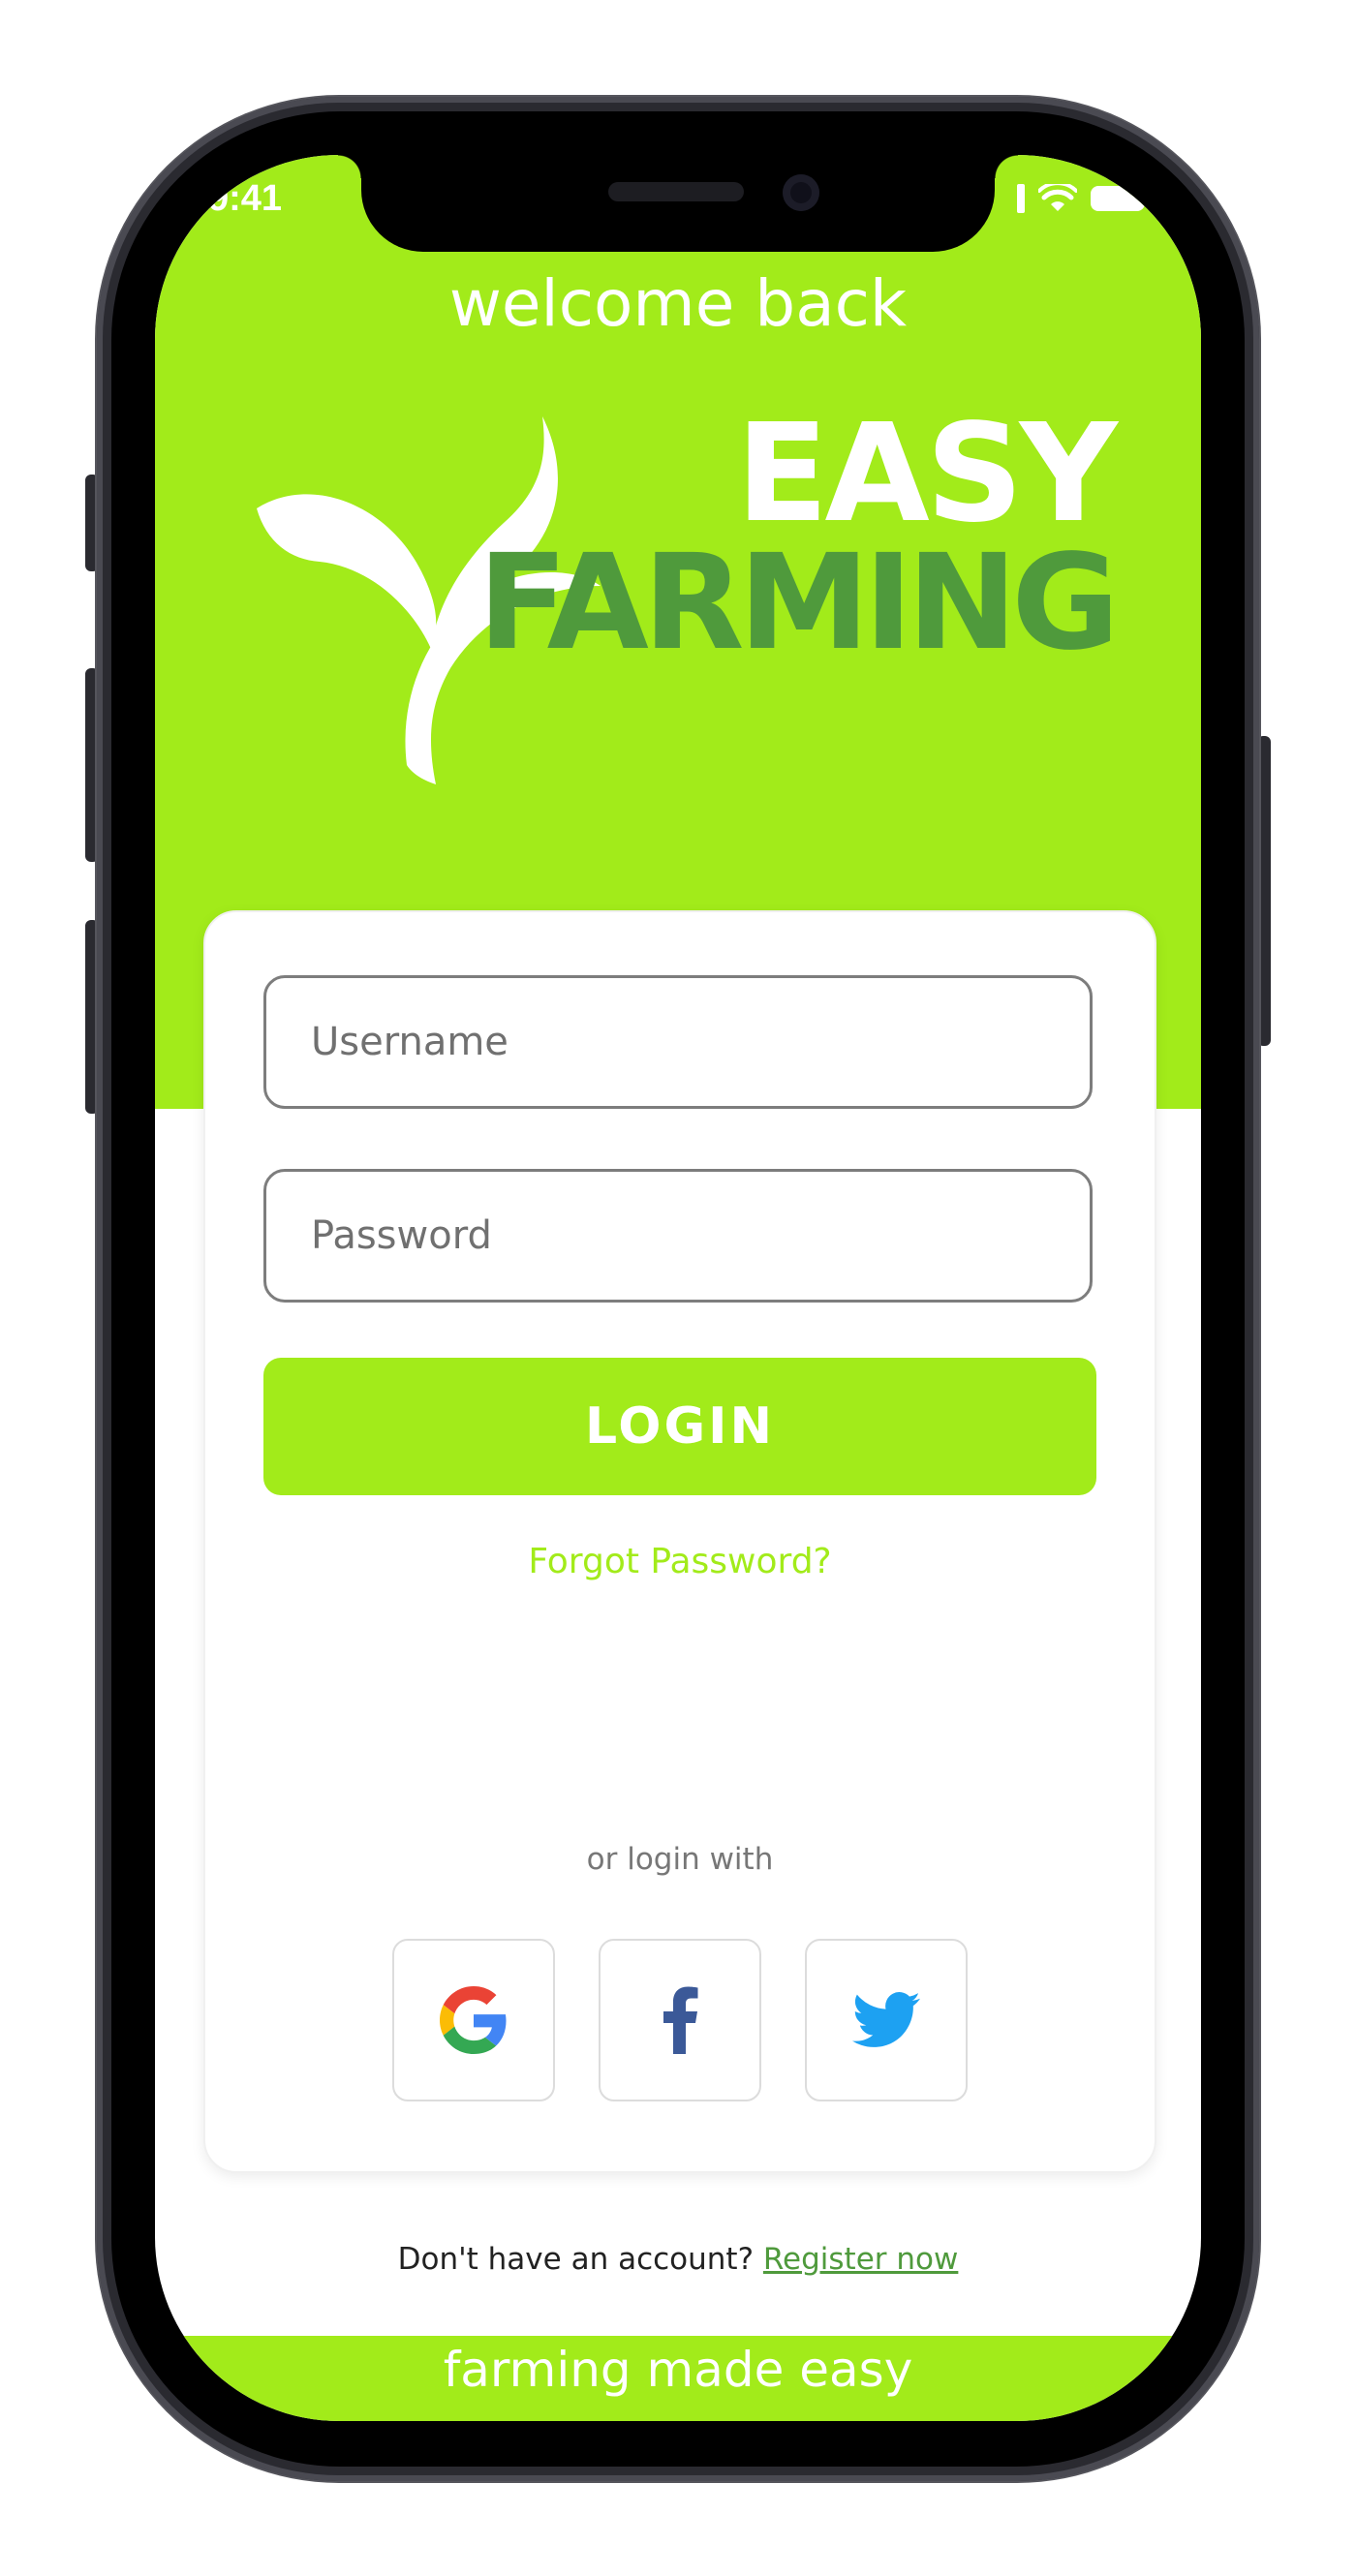  I want to click on speaker, so click(676, 191).